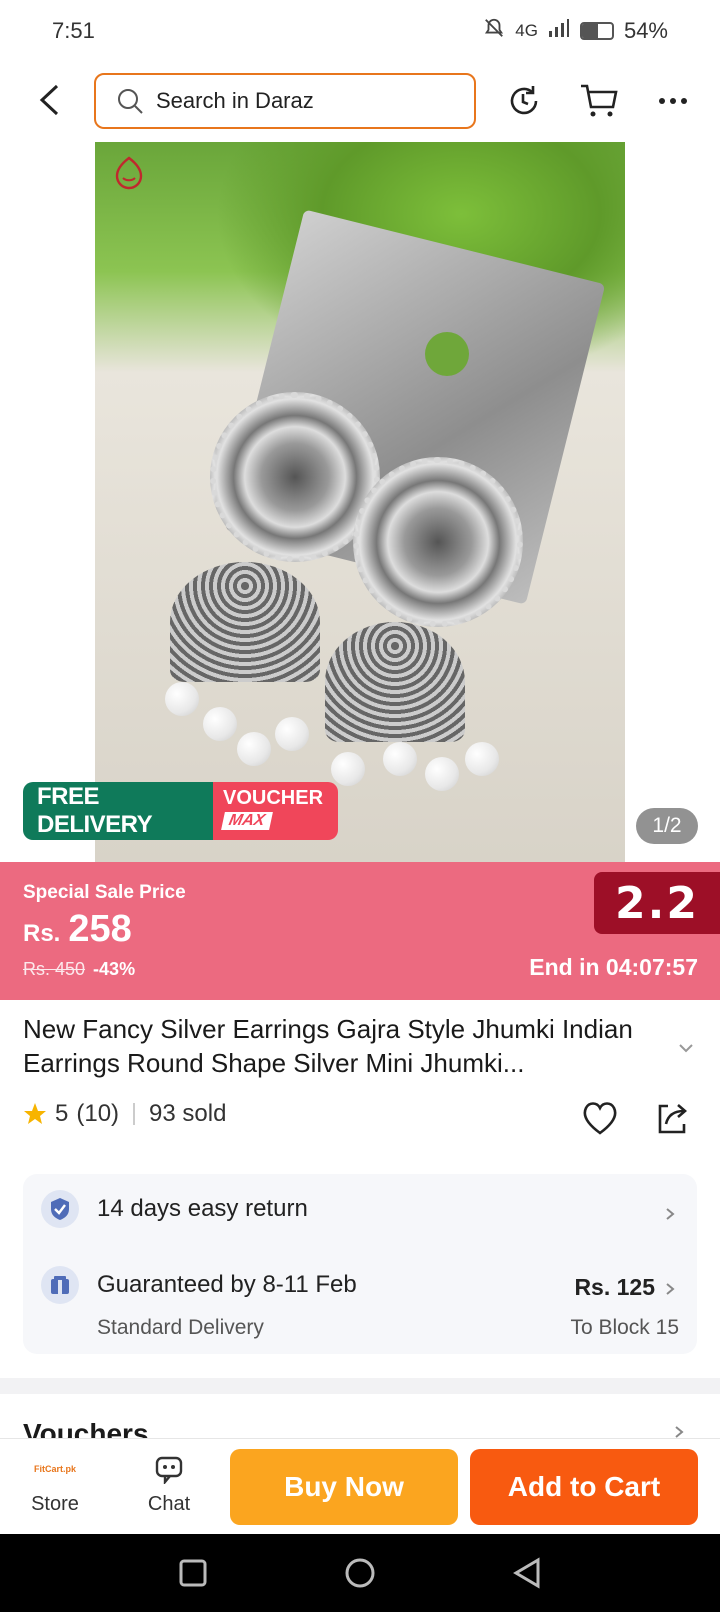 The height and width of the screenshot is (1612, 720). I want to click on price-currency: Rs., so click(42, 933).